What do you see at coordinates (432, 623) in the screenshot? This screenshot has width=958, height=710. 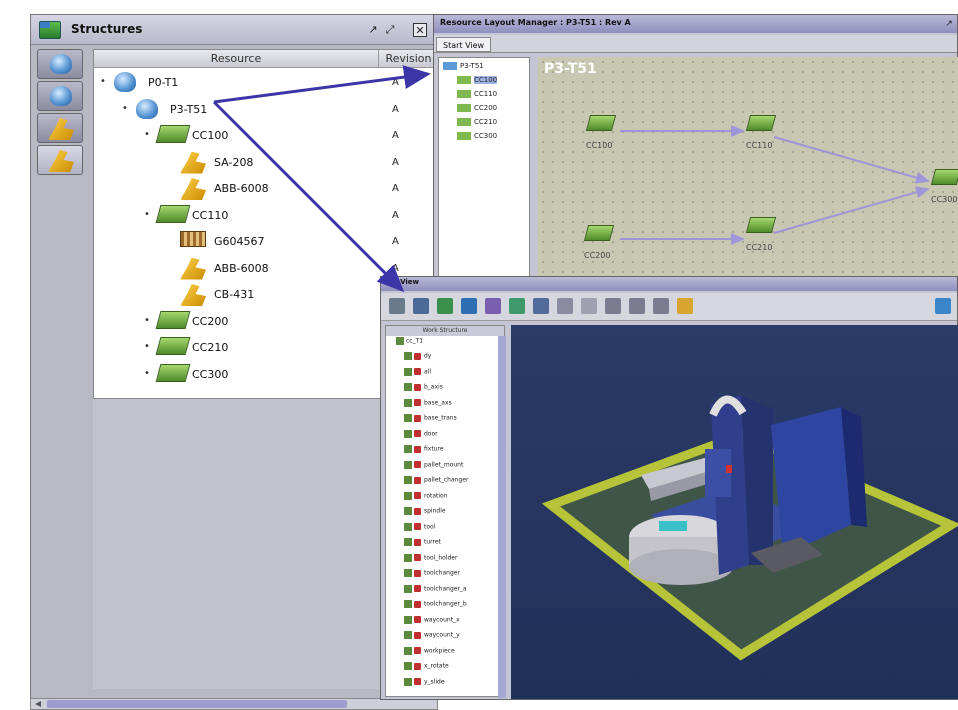 I see `object-tree-item: waycount_x` at bounding box center [432, 623].